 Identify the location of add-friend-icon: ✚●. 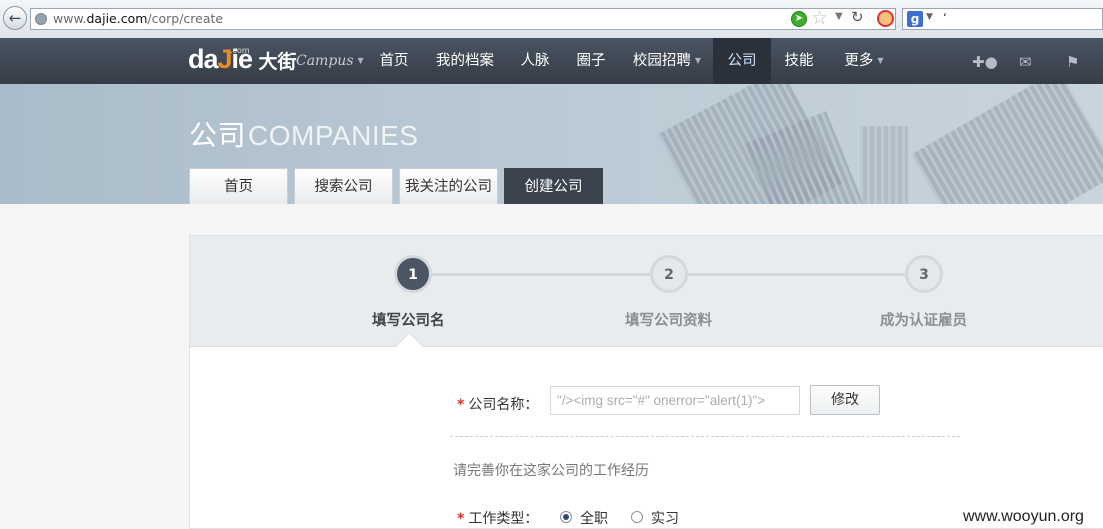
(985, 62).